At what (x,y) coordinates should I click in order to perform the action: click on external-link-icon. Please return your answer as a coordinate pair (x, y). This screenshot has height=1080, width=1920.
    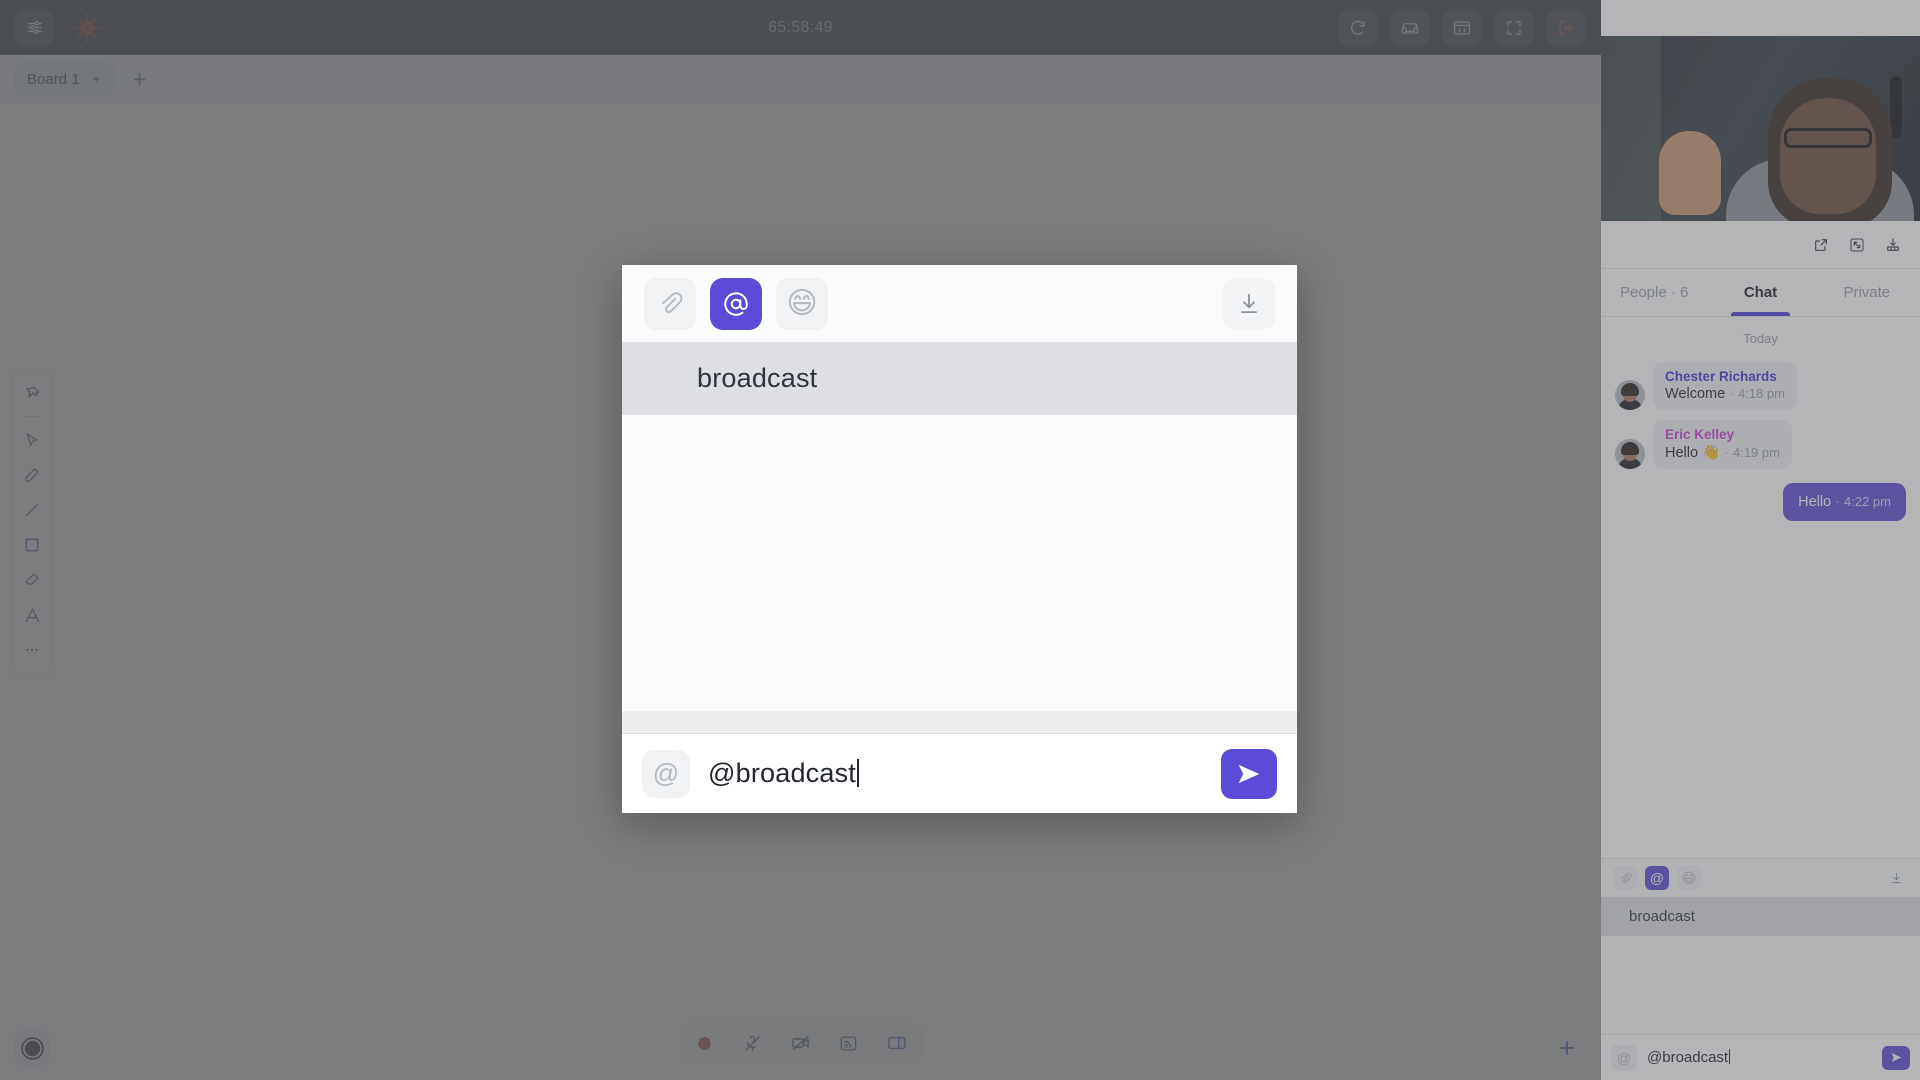
    Looking at the image, I should click on (1821, 244).